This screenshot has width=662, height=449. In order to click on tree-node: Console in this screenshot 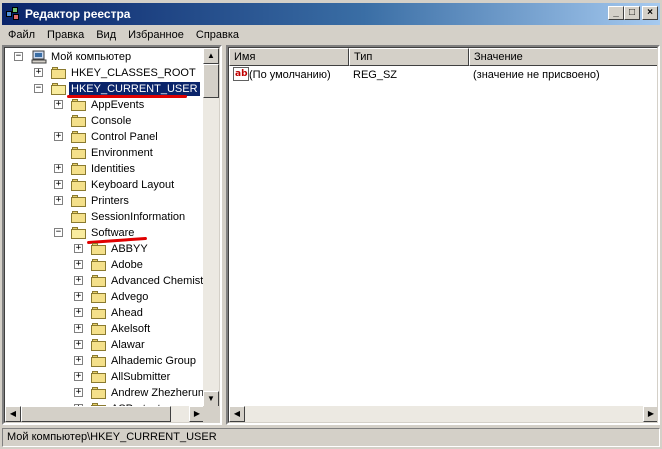, I will do `click(105, 121)`.